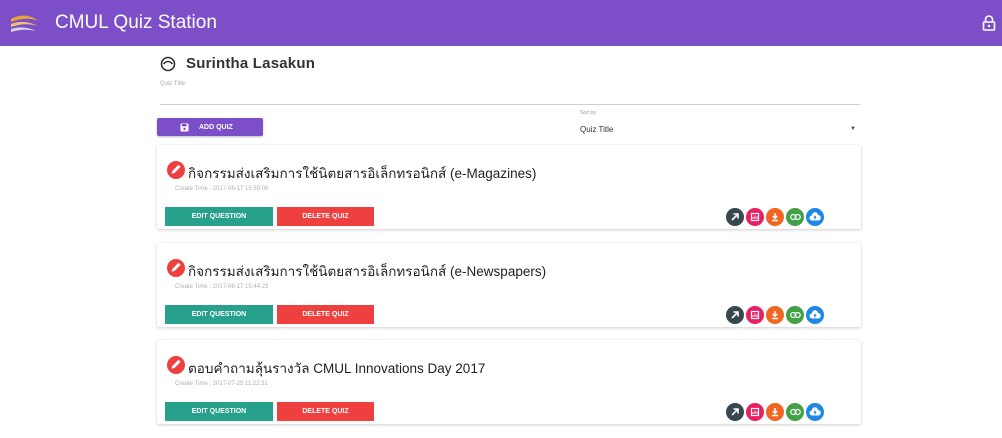 The height and width of the screenshot is (438, 1002). Describe the element at coordinates (853, 129) in the screenshot. I see `dropdown-arrow-icon: ▼` at that location.